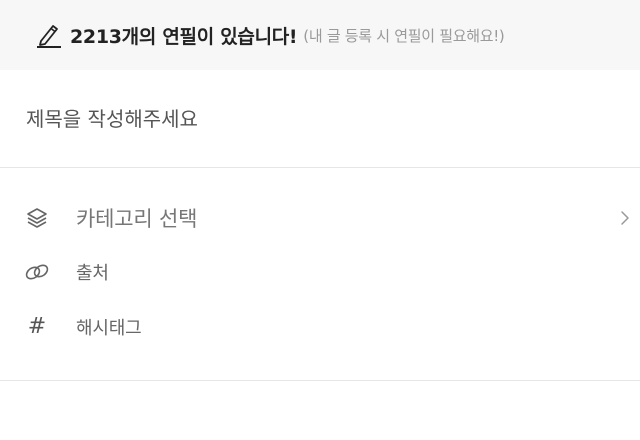 This screenshot has width=640, height=440. What do you see at coordinates (49, 35) in the screenshot?
I see `pencil-icon` at bounding box center [49, 35].